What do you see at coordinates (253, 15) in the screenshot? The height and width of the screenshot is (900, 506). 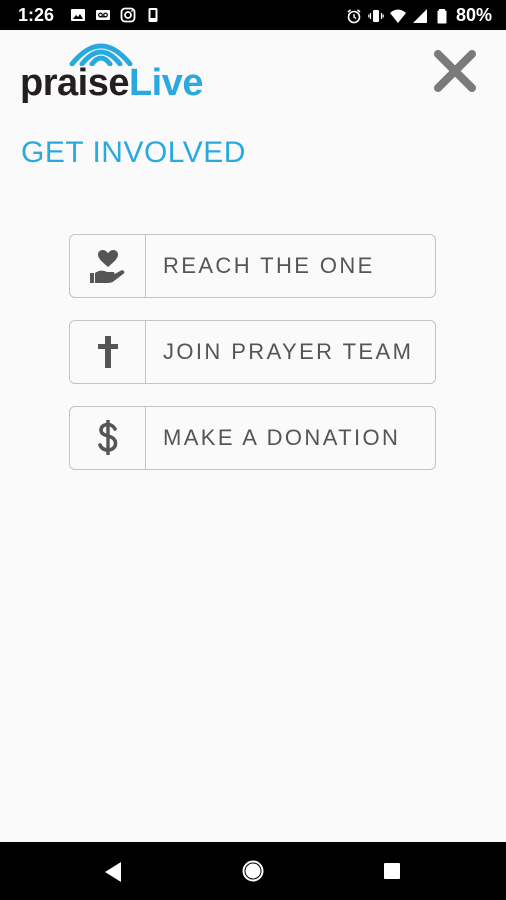 I see `status-bar: 1:26 80%` at bounding box center [253, 15].